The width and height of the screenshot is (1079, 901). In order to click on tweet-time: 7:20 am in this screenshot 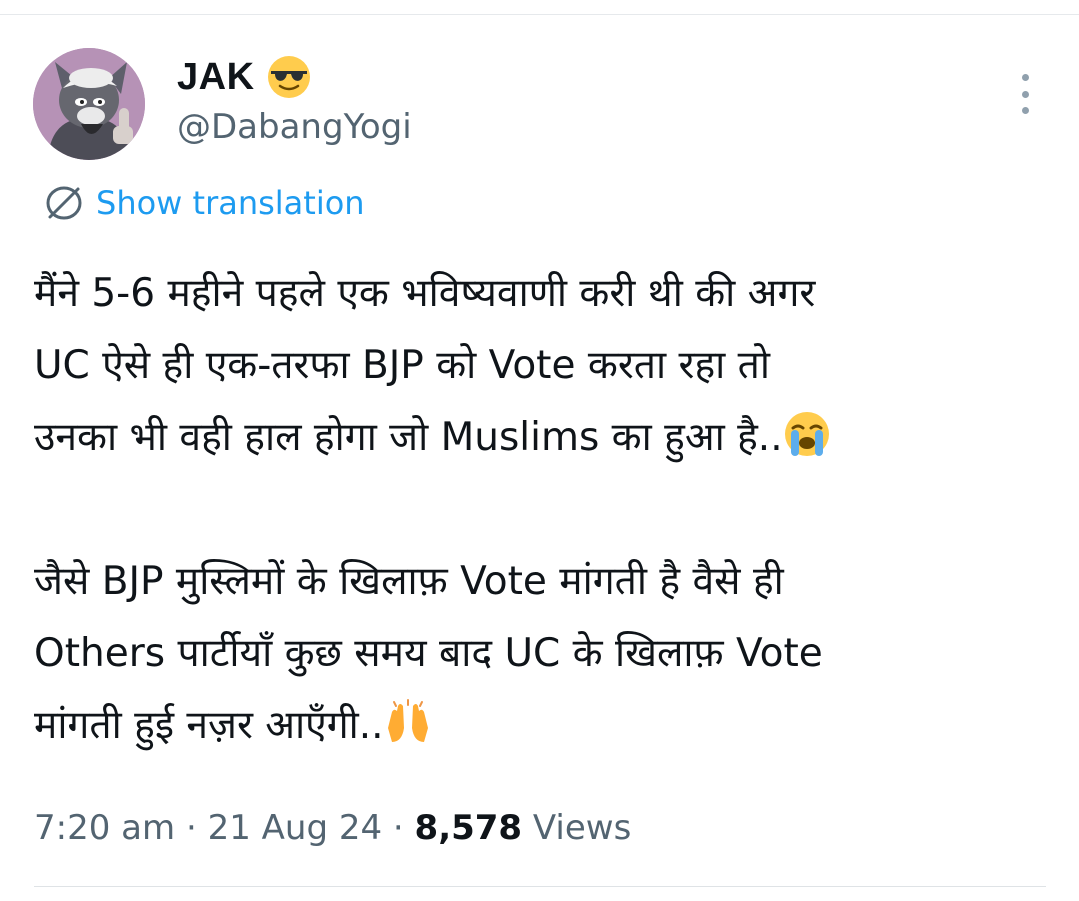, I will do `click(104, 828)`.